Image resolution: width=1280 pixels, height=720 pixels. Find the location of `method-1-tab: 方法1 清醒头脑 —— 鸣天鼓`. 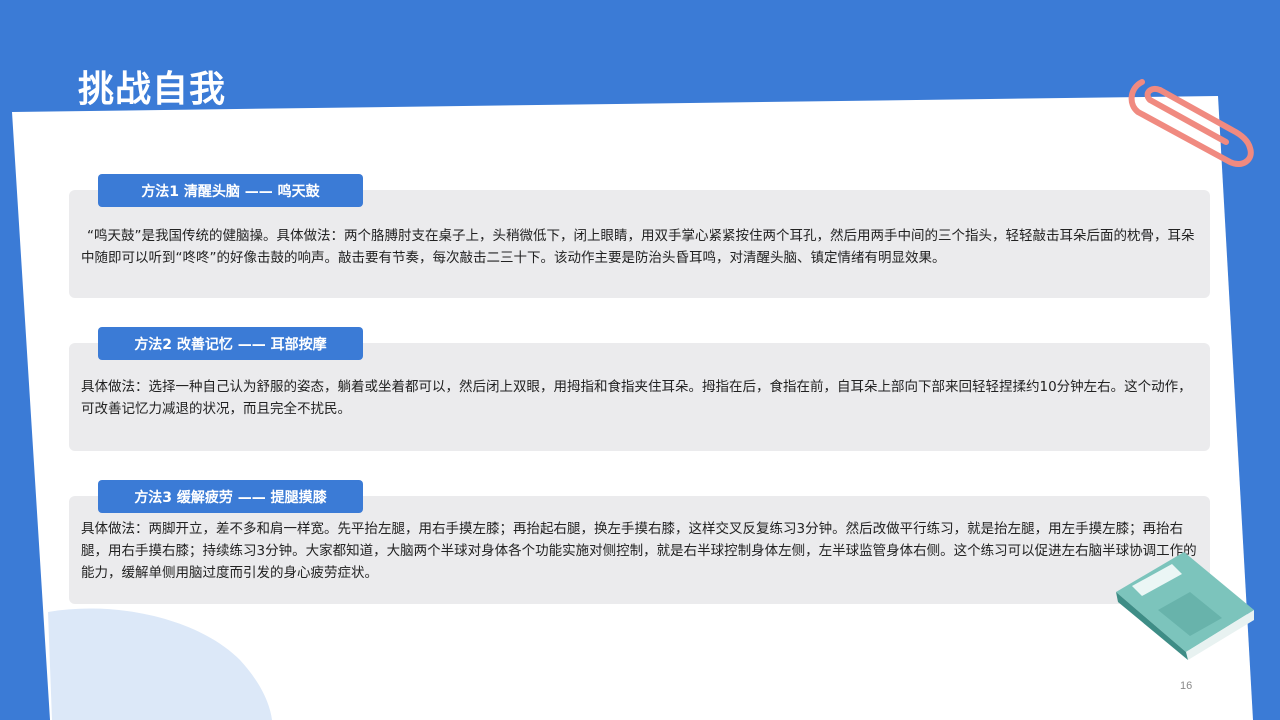

method-1-tab: 方法1 清醒头脑 —— 鸣天鼓 is located at coordinates (230, 190).